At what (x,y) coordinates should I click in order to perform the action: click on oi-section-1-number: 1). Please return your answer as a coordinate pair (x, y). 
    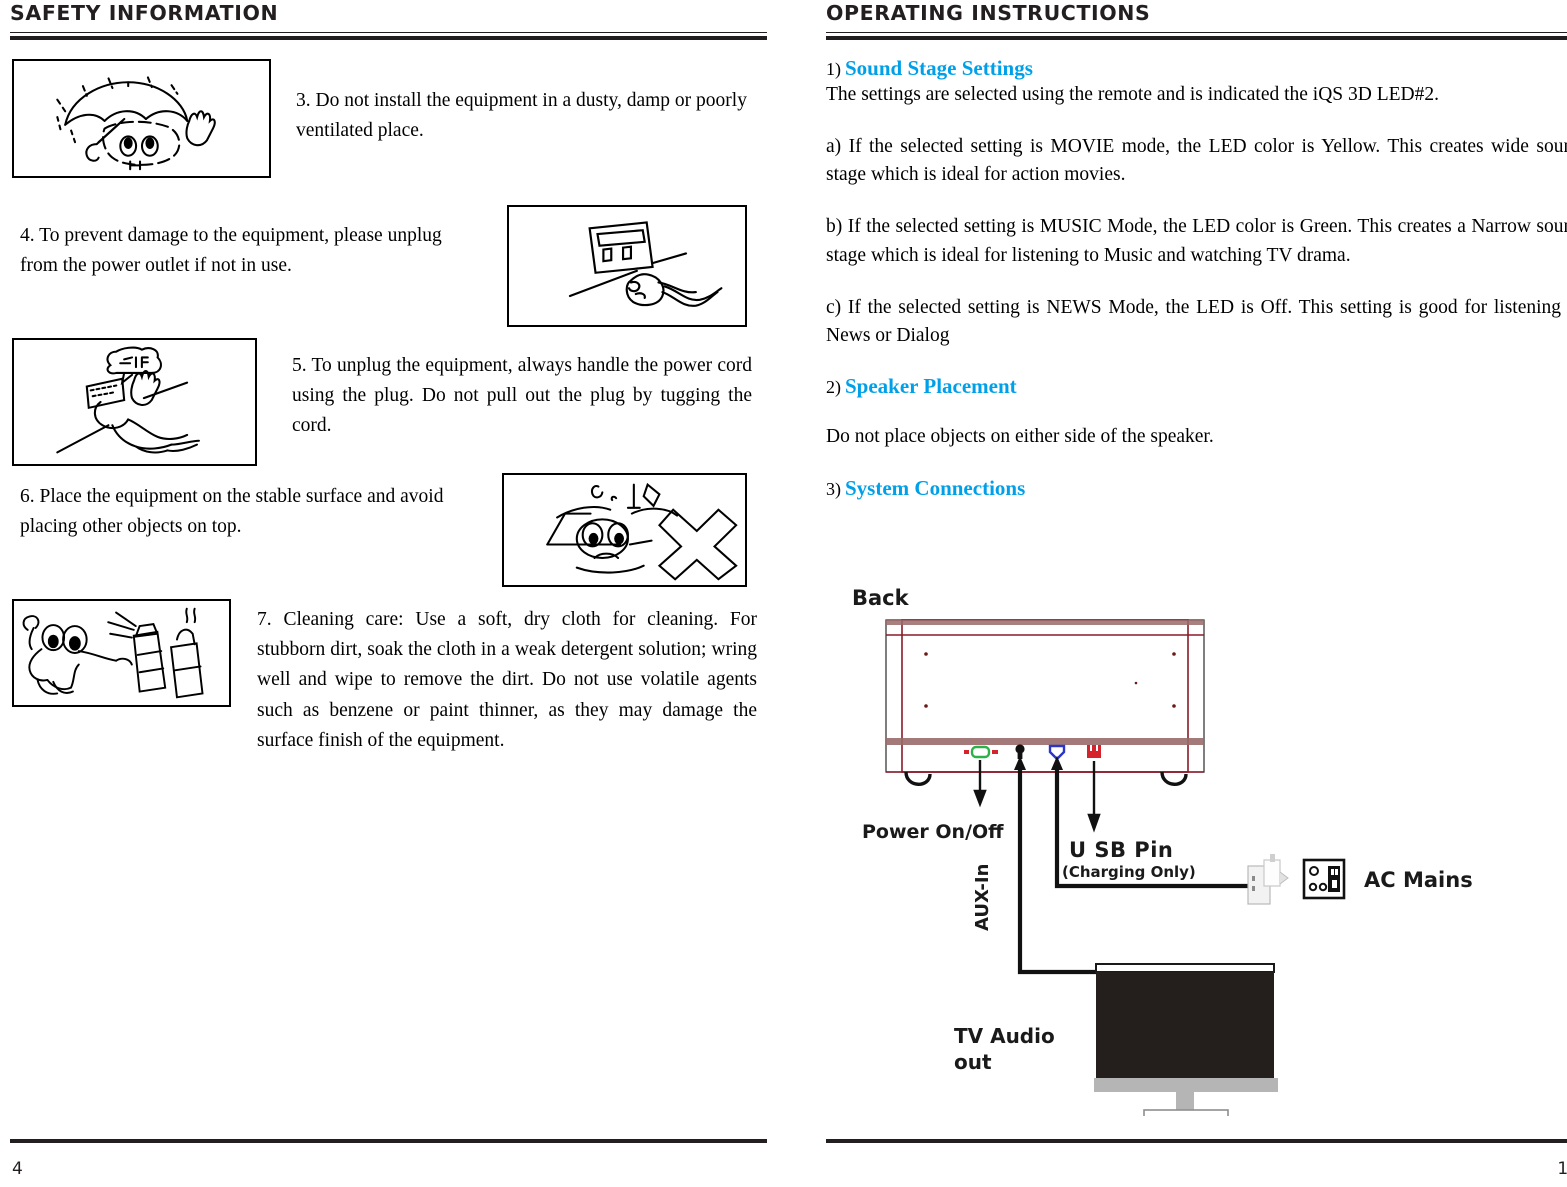
    Looking at the image, I should click on (833, 68).